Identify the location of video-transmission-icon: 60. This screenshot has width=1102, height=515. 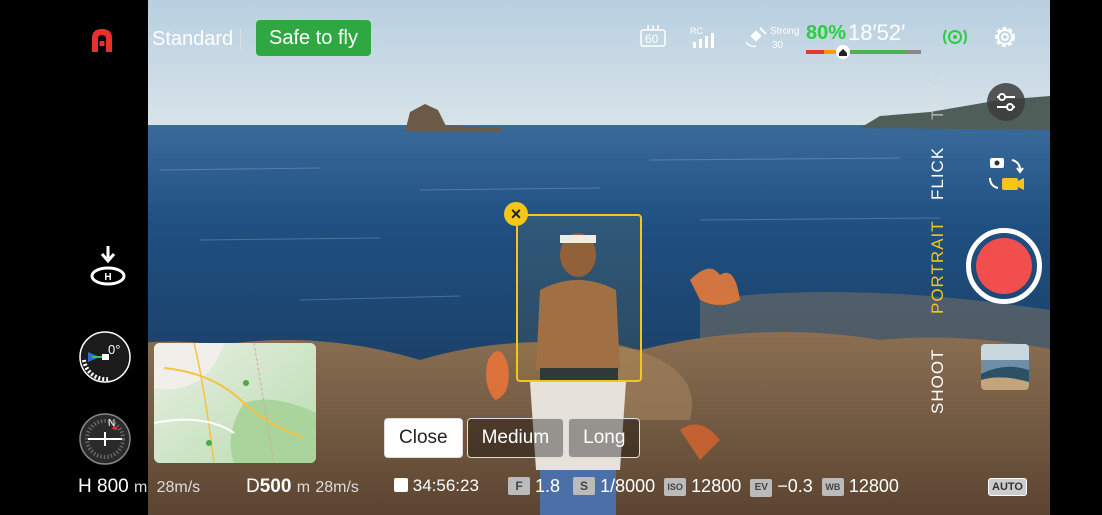
(653, 36).